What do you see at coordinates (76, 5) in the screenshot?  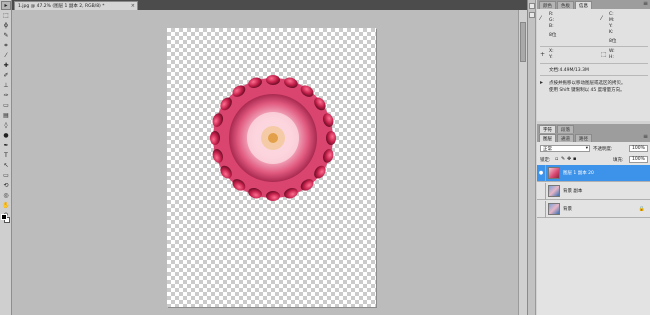 I see `document-tab: 1.jpg @ 47.2% (图层 1 副本 2, RGB/8) * ×` at bounding box center [76, 5].